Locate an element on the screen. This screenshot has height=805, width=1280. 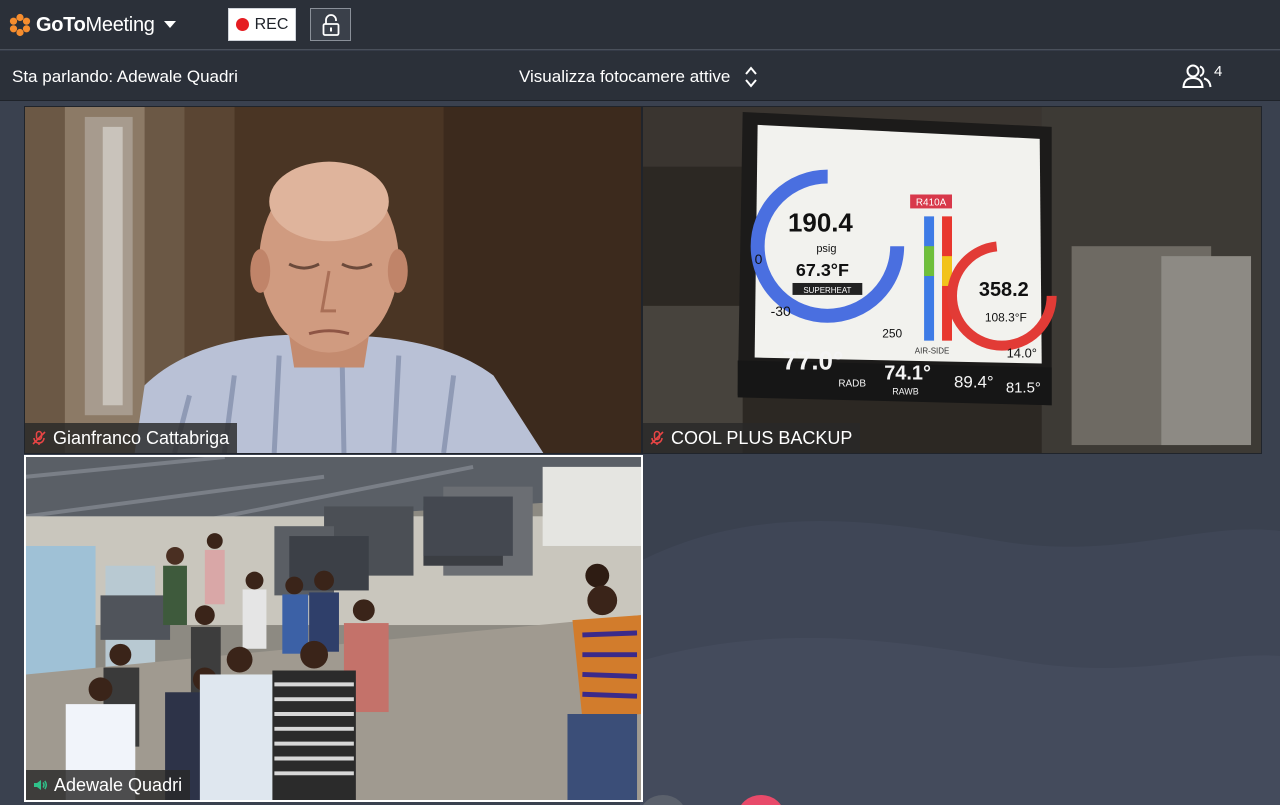
gauge-refrigerant: R410A is located at coordinates (931, 202).